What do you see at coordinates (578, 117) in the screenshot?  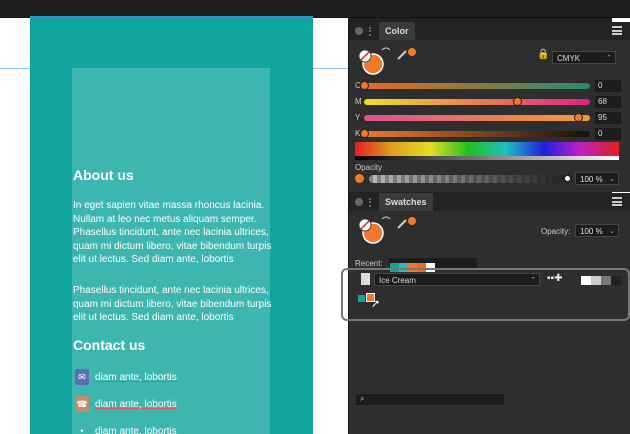 I see `y-slider-knob` at bounding box center [578, 117].